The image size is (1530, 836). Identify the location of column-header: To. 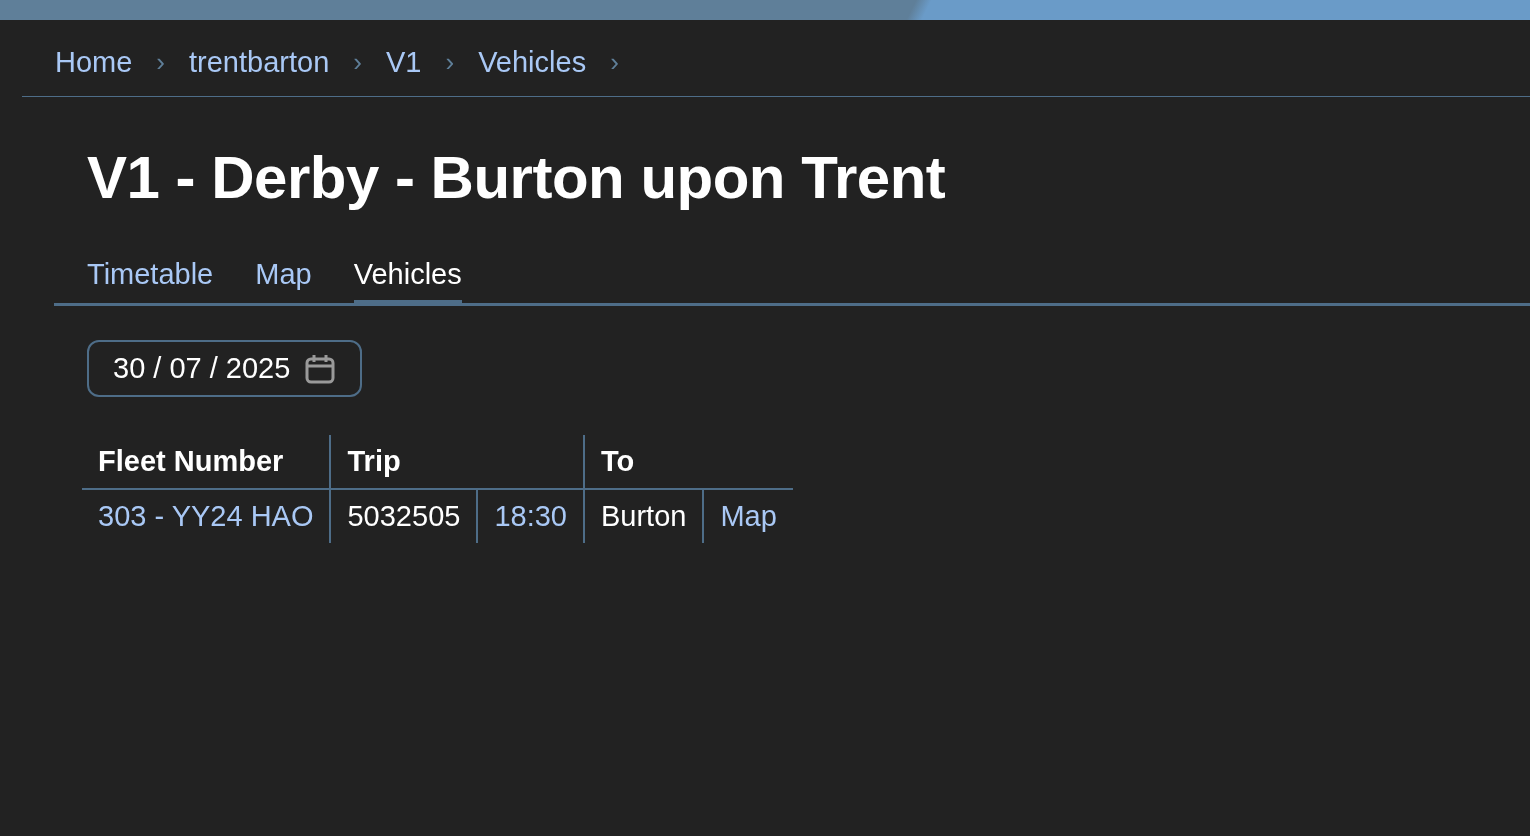
(688, 462).